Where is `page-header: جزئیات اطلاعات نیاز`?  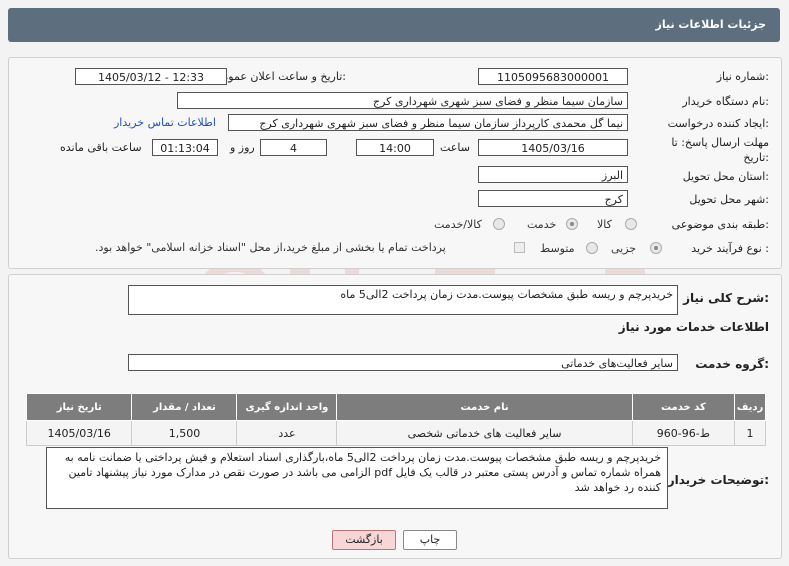 page-header: جزئیات اطلاعات نیاز is located at coordinates (394, 25).